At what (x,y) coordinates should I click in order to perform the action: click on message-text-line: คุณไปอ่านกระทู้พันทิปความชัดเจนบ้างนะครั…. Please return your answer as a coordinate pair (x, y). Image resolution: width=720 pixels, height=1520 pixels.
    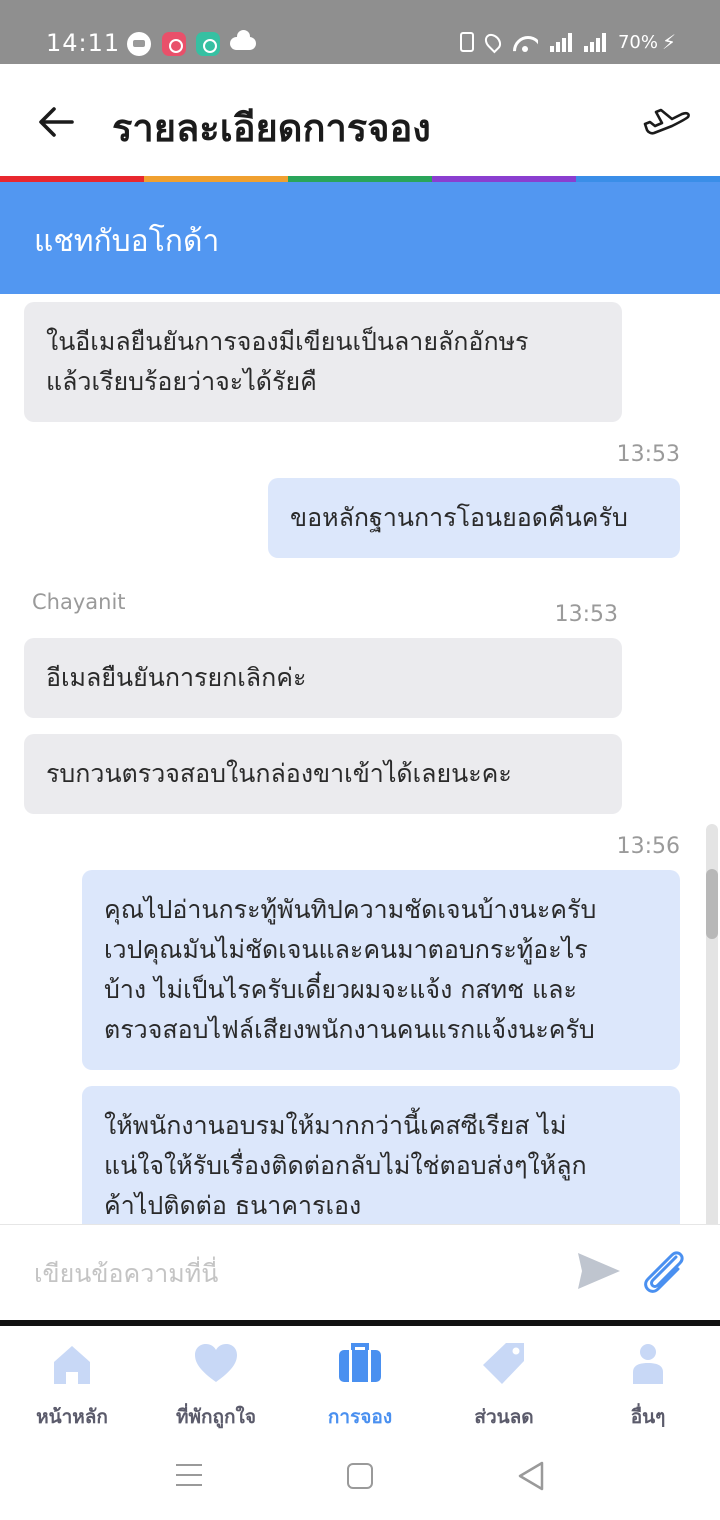
    Looking at the image, I should click on (350, 909).